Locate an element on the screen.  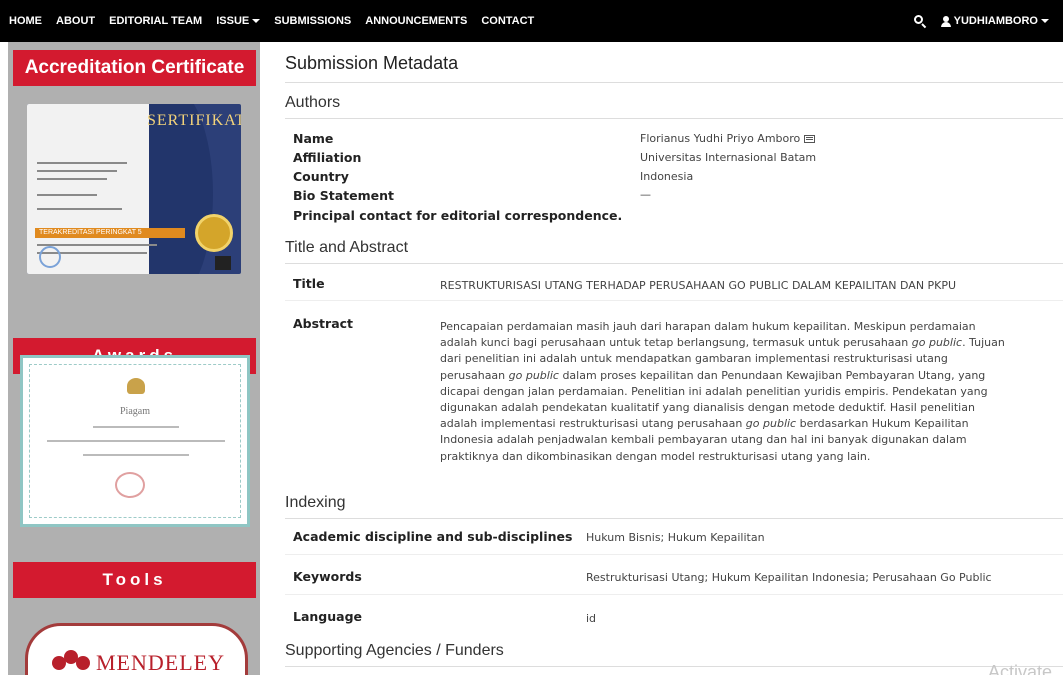
certificate-seal-icon is located at coordinates (50, 257).